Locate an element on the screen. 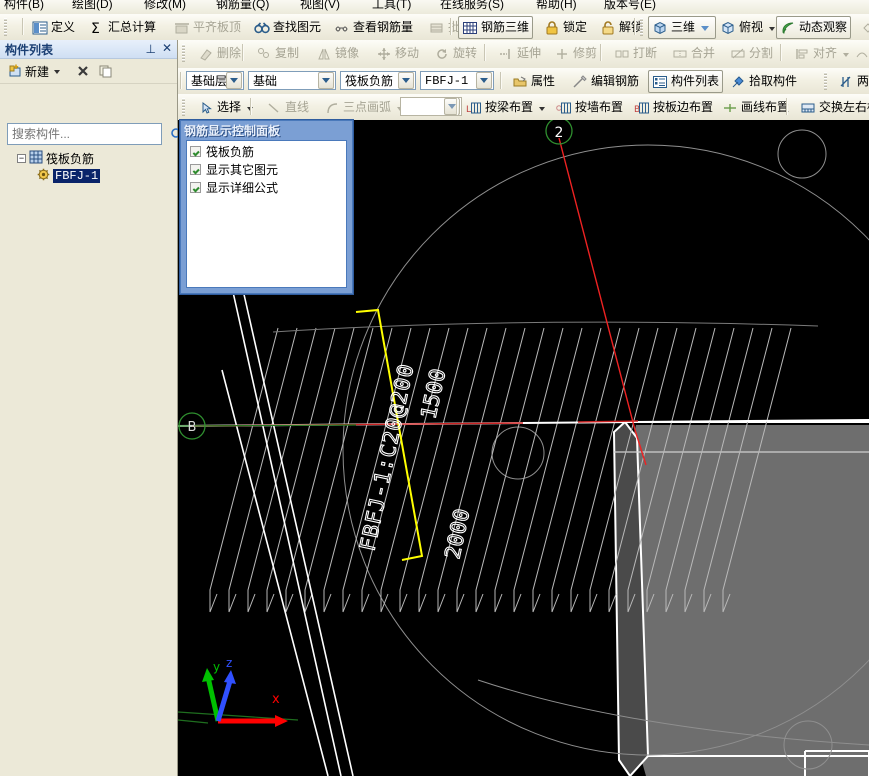 This screenshot has height=776, width=869. view-rebar-qty-label: 查看钢筋量 is located at coordinates (383, 27).